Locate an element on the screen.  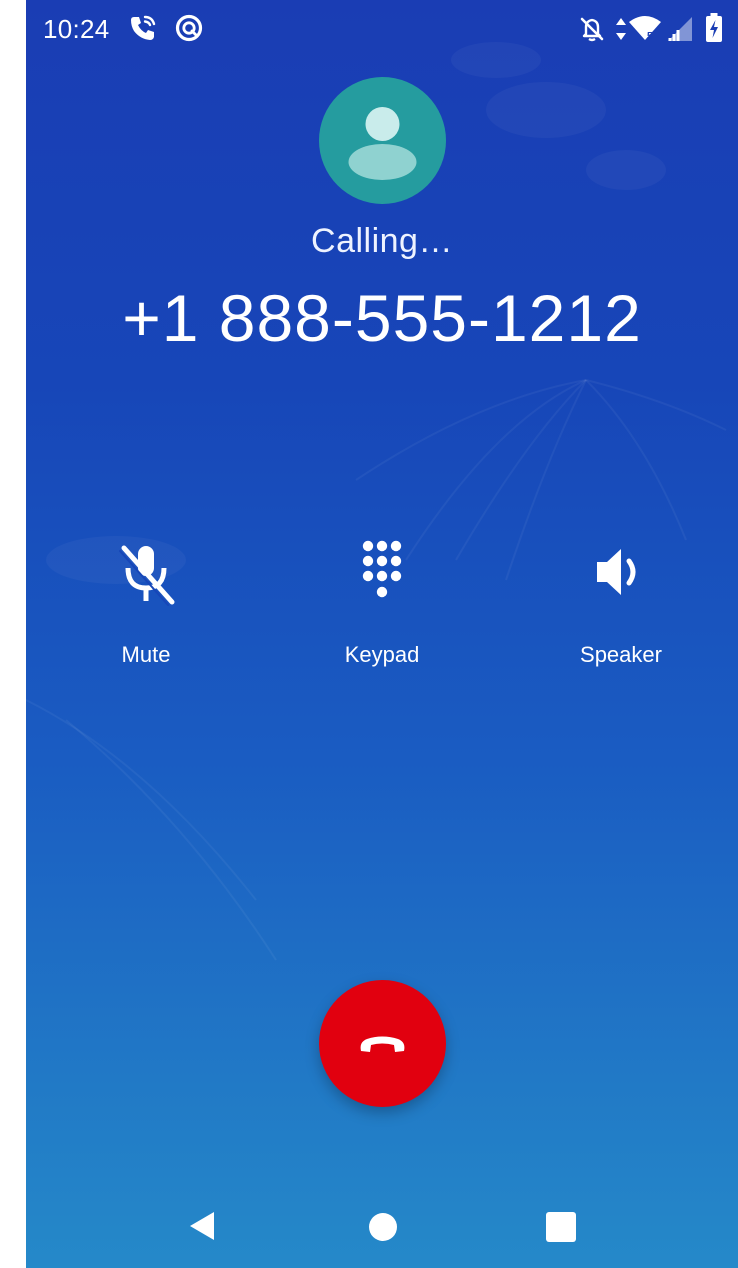
wifi-calling-icon is located at coordinates (143, 27).